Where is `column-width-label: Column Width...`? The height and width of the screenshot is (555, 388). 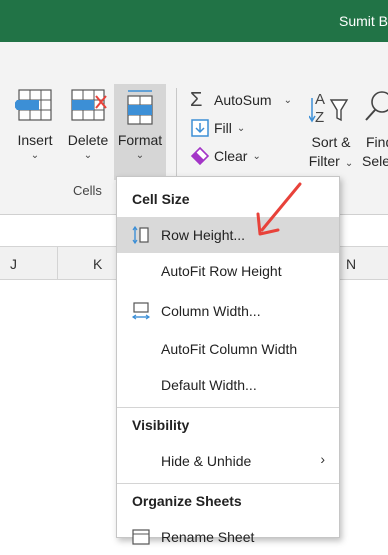
column-width-label: Column Width... is located at coordinates (211, 311).